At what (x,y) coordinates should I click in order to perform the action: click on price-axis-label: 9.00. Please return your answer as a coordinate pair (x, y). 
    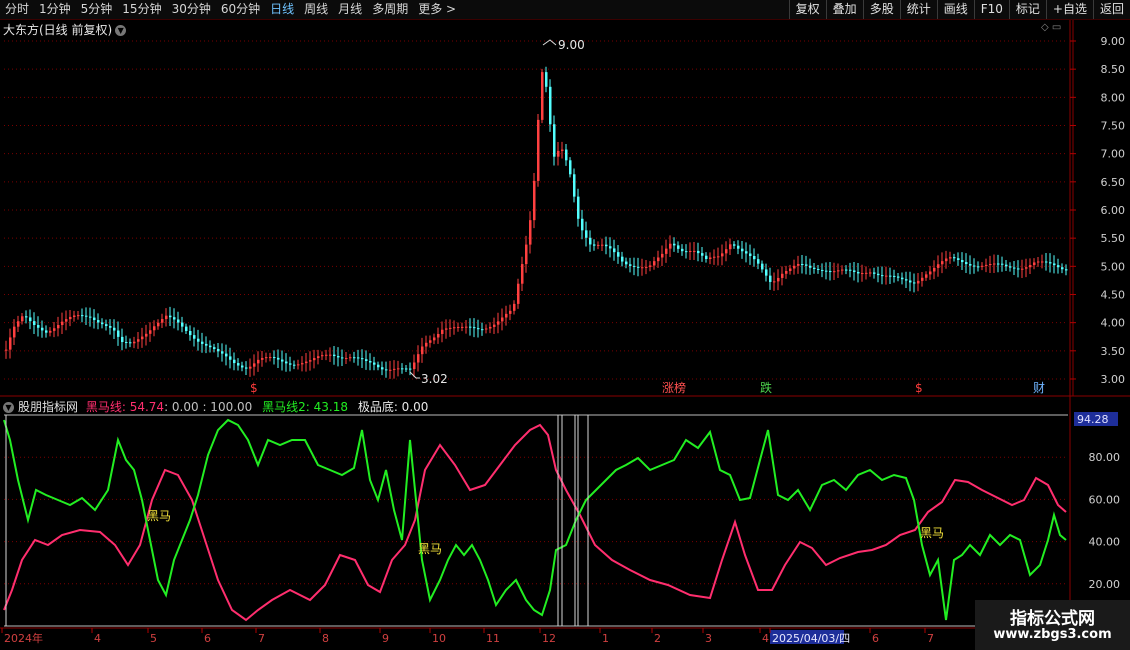
    Looking at the image, I should click on (1113, 41).